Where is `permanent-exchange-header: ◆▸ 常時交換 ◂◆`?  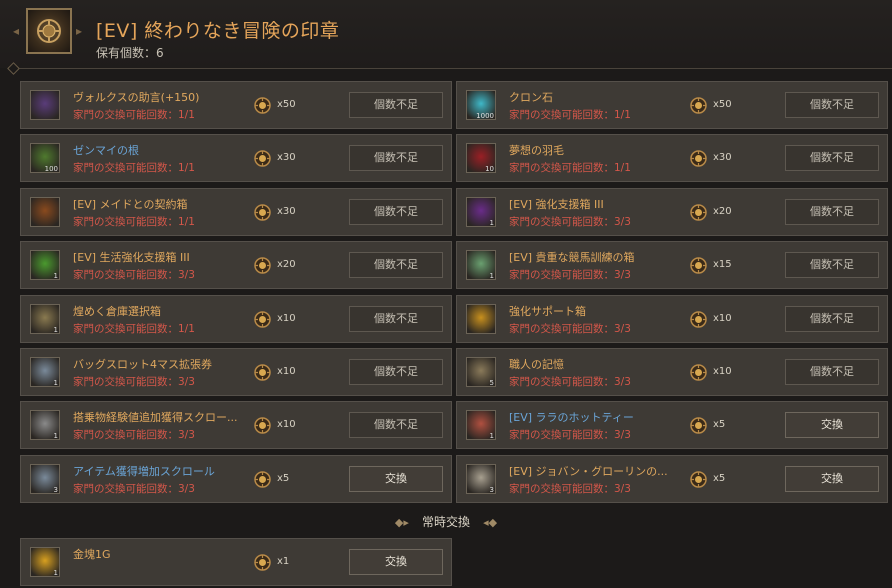
permanent-exchange-header: ◆▸ 常時交換 ◂◆ is located at coordinates (446, 521).